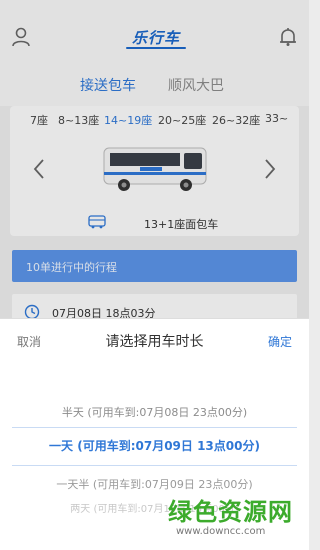  I want to click on watermark-url: www.downcc.com, so click(221, 531).